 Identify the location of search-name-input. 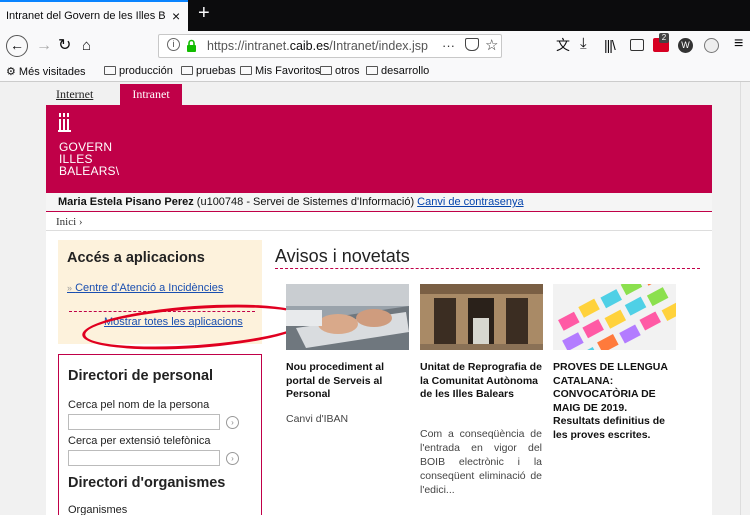
(144, 422).